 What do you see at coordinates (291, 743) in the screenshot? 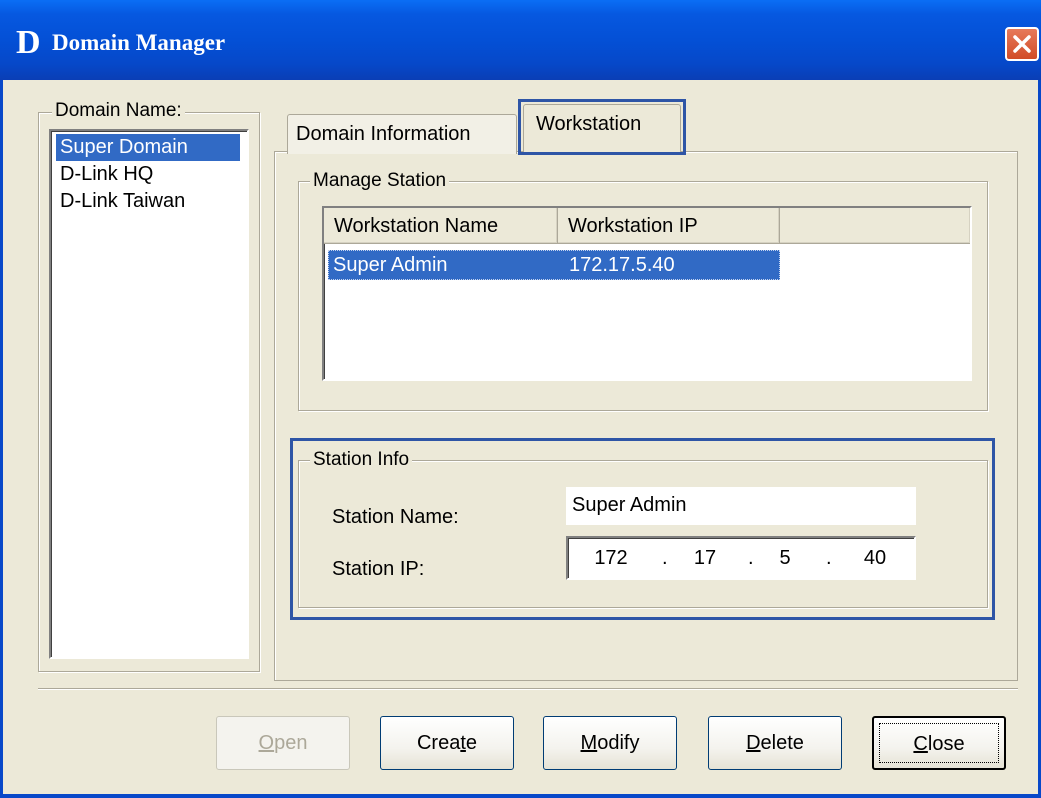
I see `open-button-label-post: pen` at bounding box center [291, 743].